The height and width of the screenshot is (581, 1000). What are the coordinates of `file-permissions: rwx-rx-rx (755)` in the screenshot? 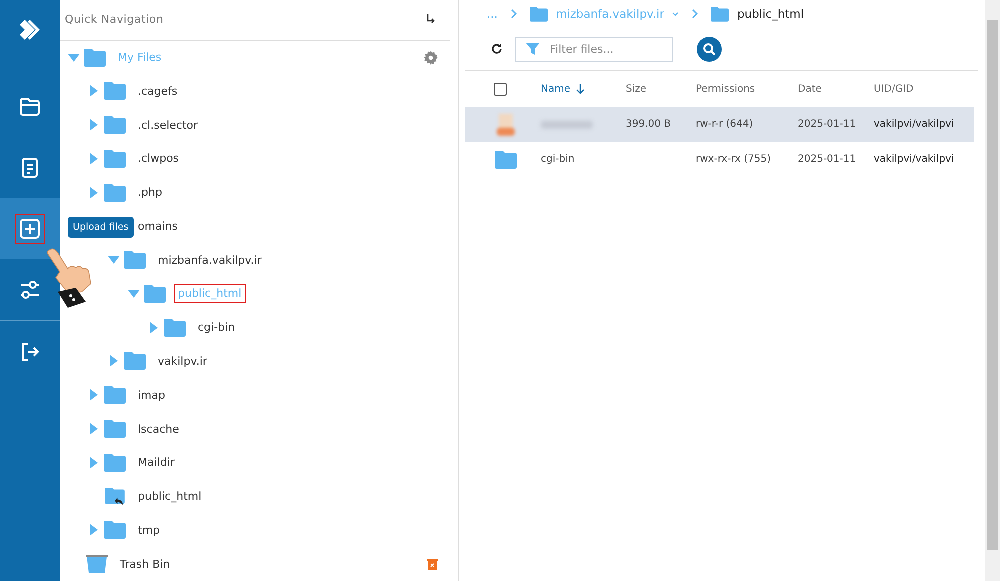 It's located at (734, 159).